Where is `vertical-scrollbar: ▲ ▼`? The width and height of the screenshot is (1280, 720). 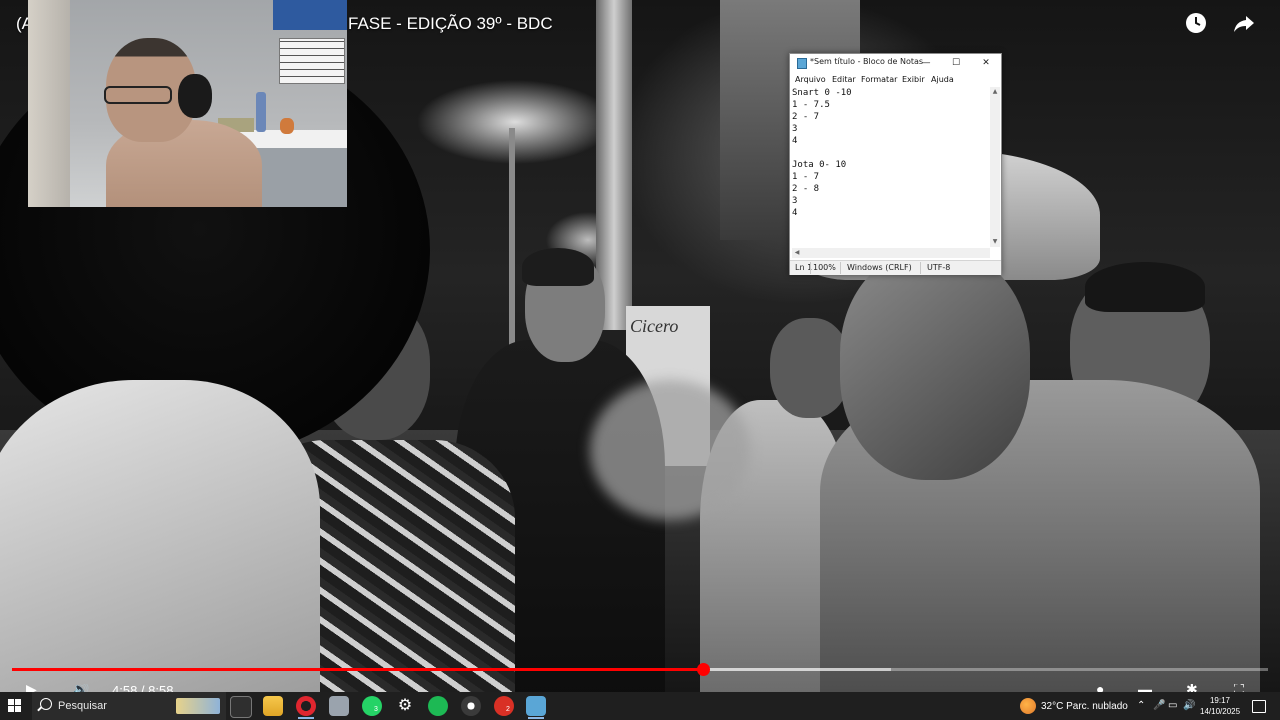
vertical-scrollbar: ▲ ▼ is located at coordinates (995, 167).